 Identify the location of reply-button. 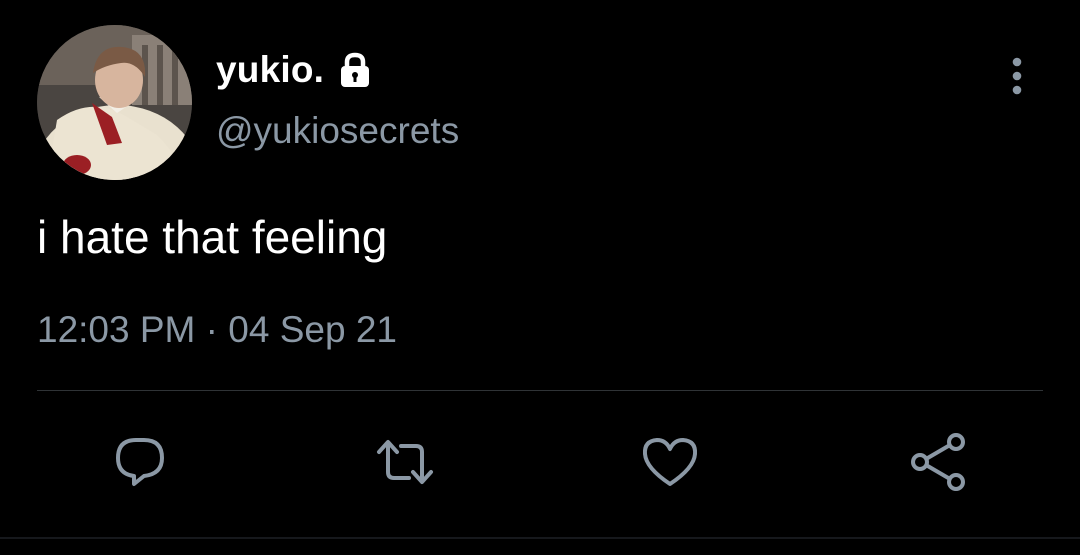
(140, 462).